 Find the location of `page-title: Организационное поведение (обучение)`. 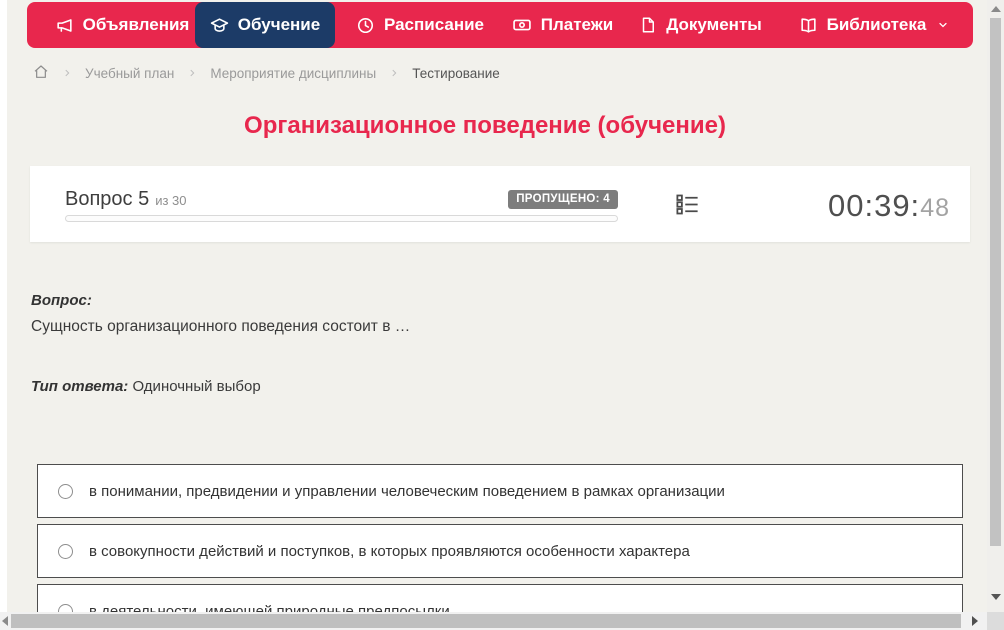

page-title: Организационное поведение (обучение) is located at coordinates (485, 125).